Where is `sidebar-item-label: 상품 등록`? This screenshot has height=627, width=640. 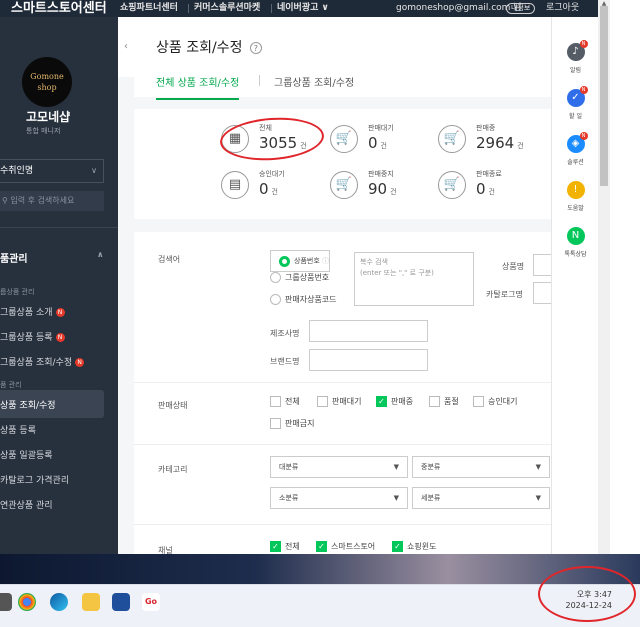
sidebar-item-label: 상품 등록 is located at coordinates (18, 431).